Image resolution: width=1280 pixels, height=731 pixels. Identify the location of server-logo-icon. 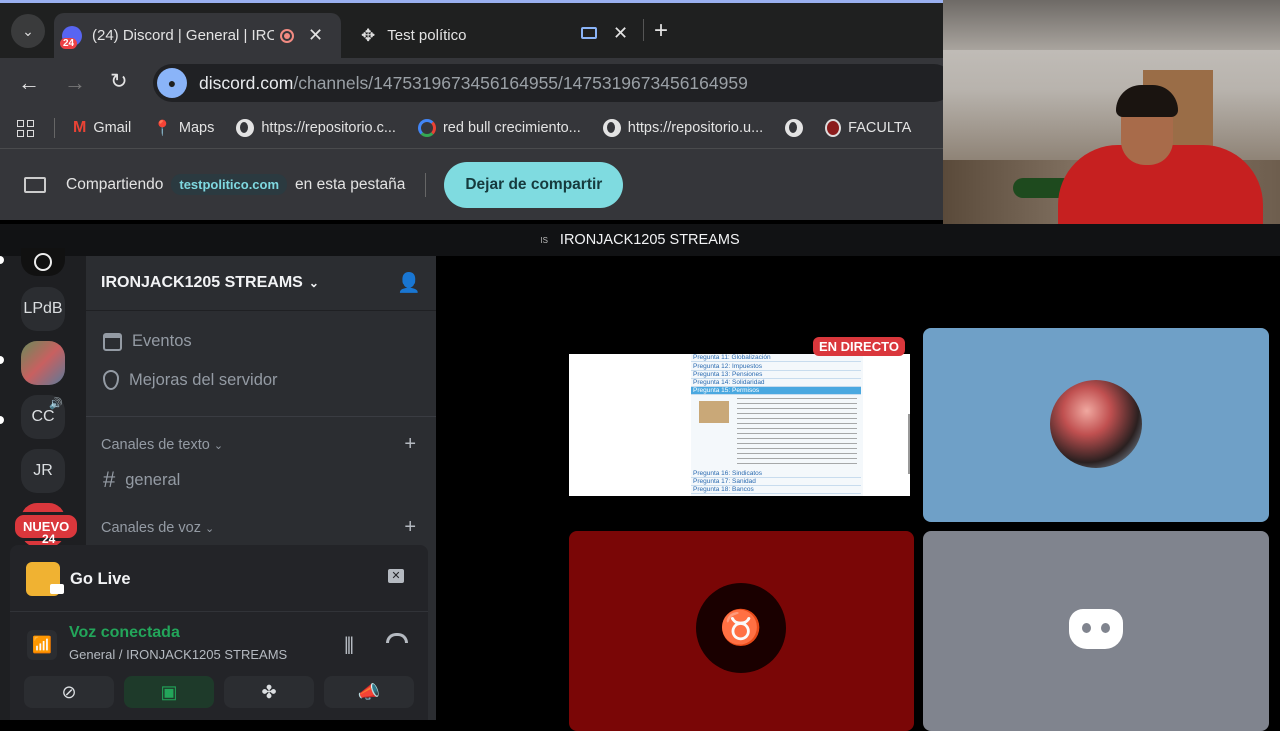
(43, 262).